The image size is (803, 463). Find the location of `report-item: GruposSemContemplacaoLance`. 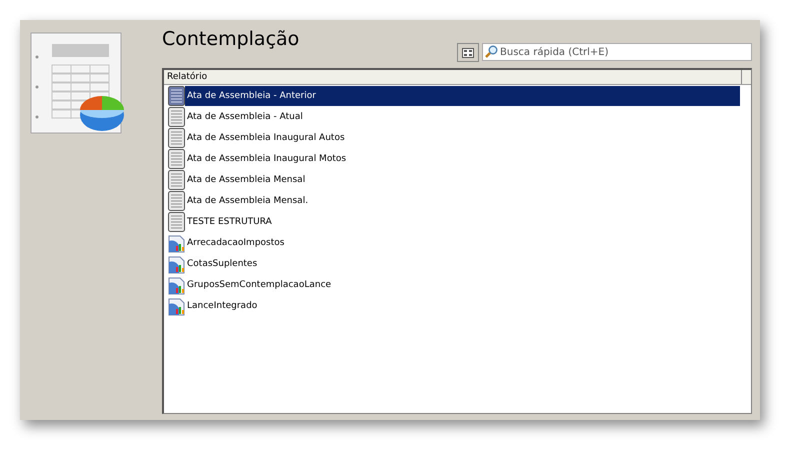

report-item: GruposSemContemplacaoLance is located at coordinates (462, 284).